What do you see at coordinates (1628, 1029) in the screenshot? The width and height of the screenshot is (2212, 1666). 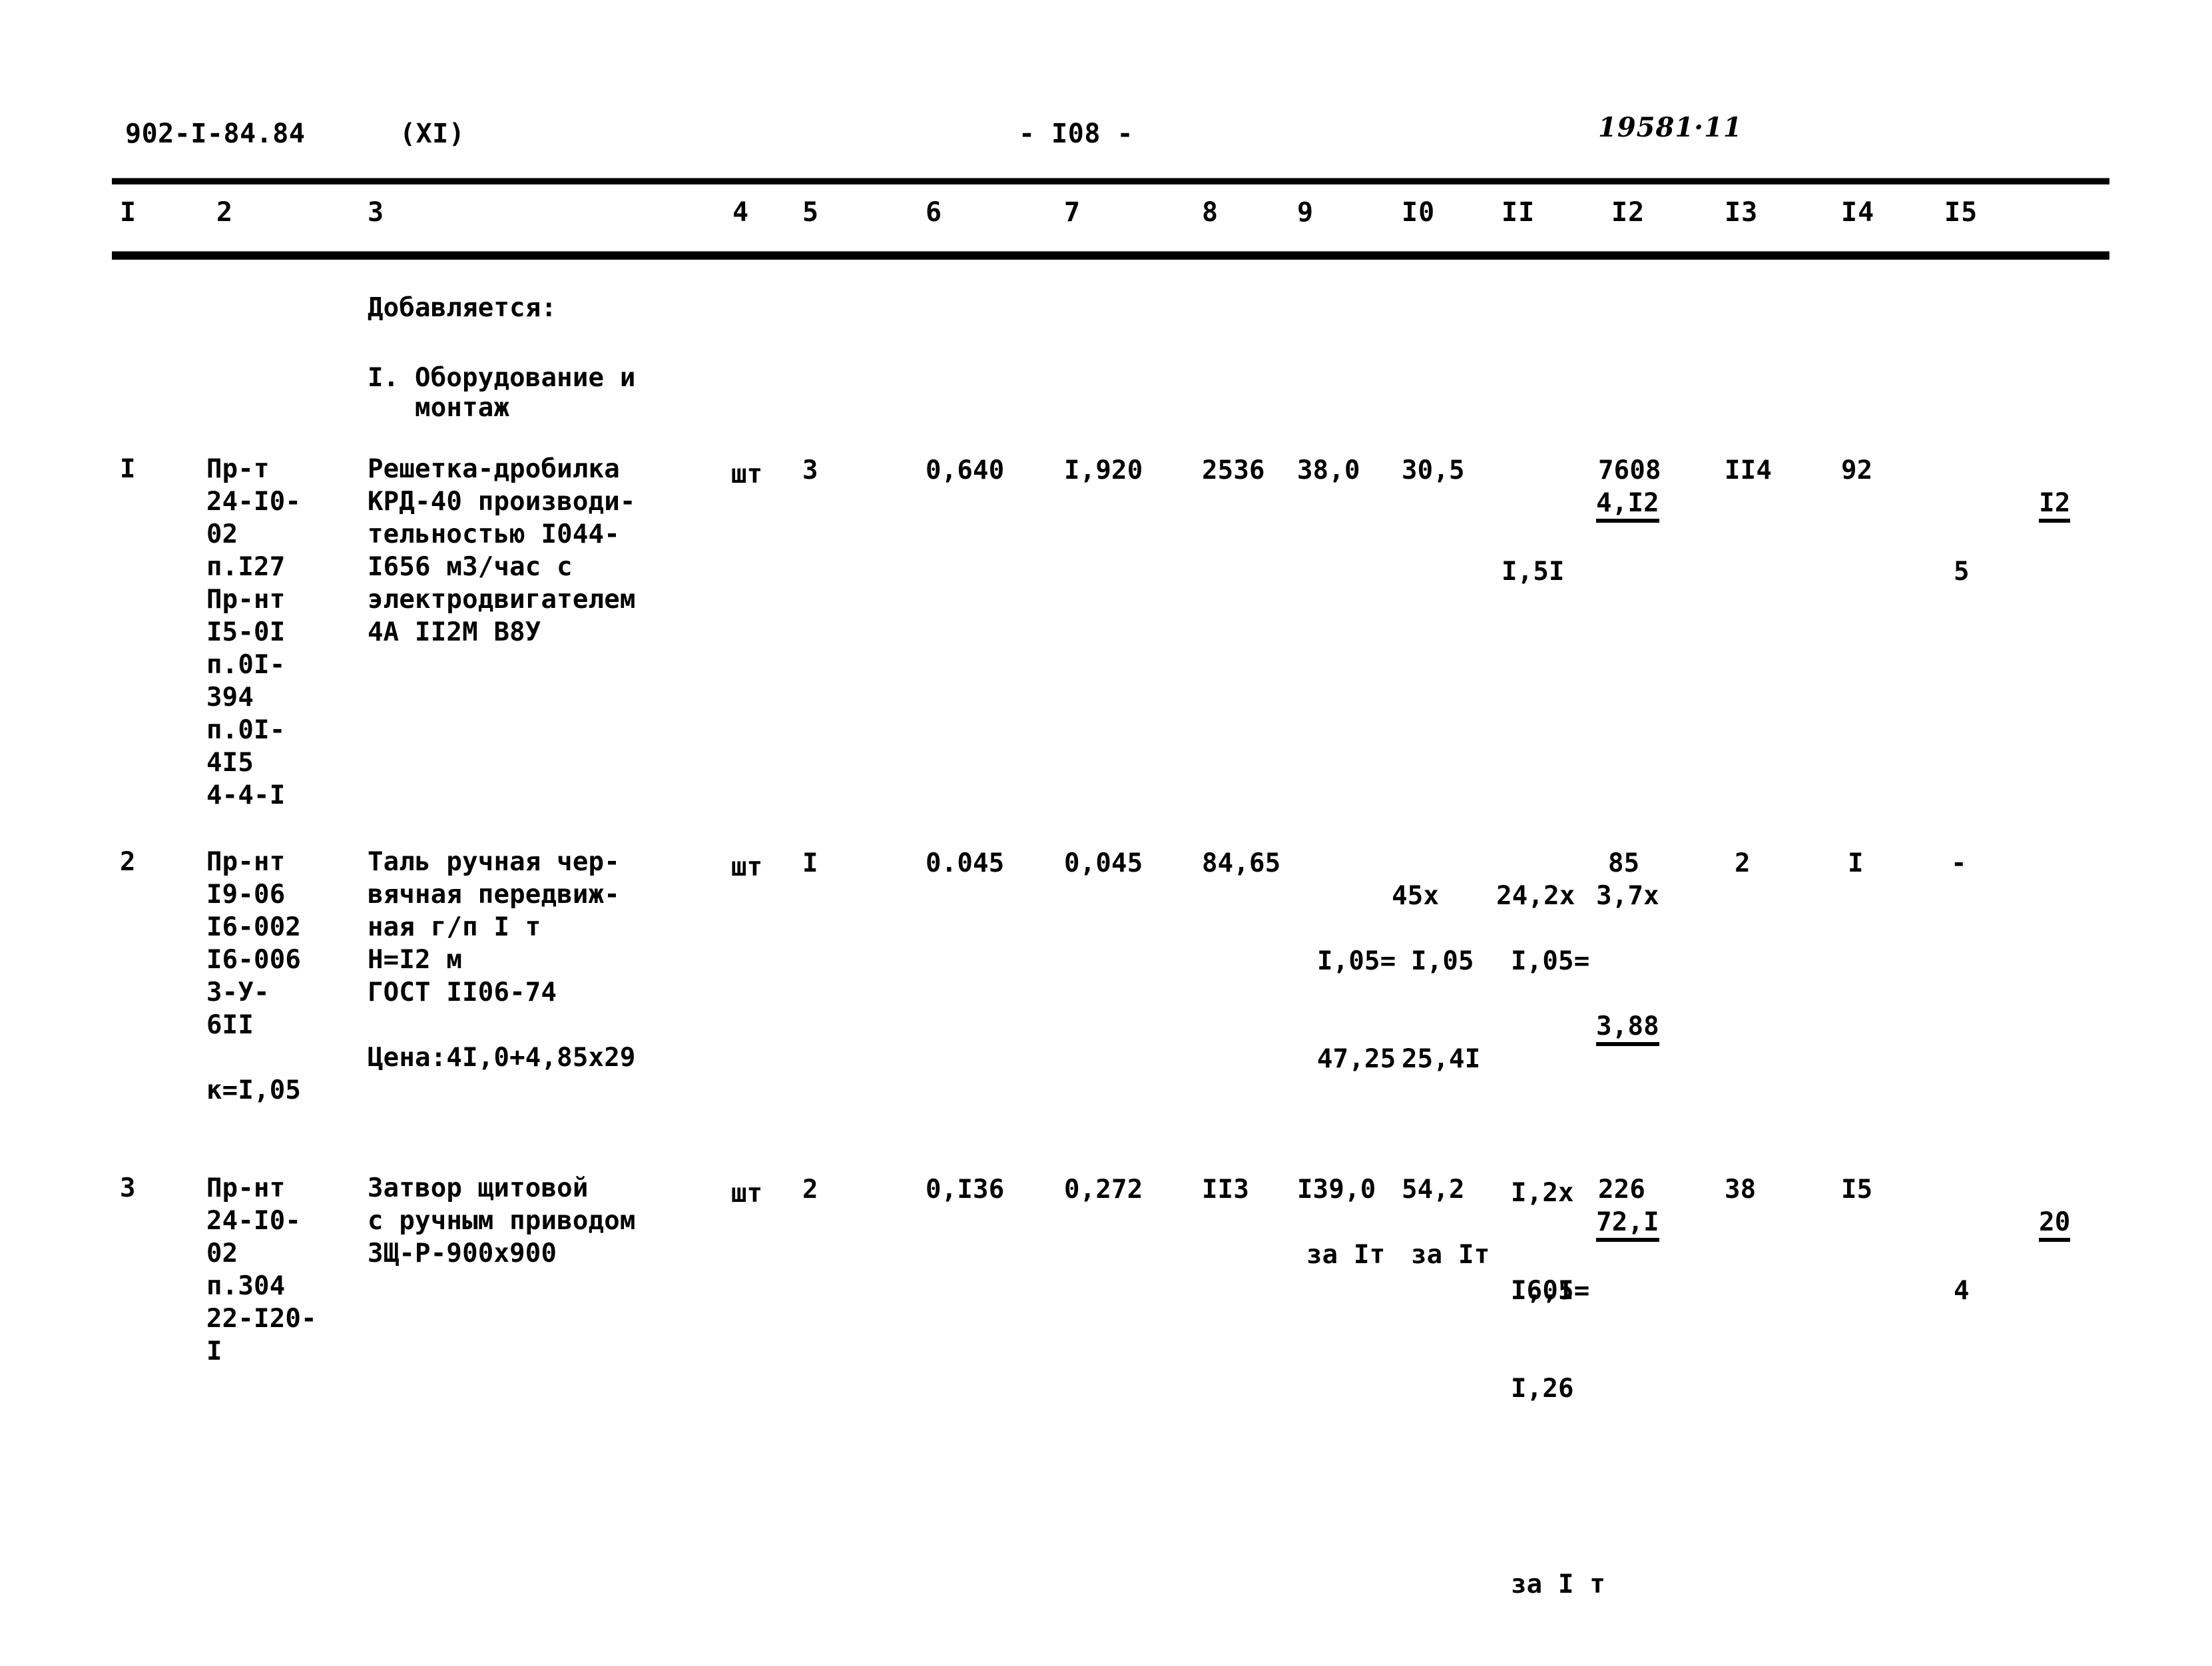 I see `col11-line-3: 3,88` at bounding box center [1628, 1029].